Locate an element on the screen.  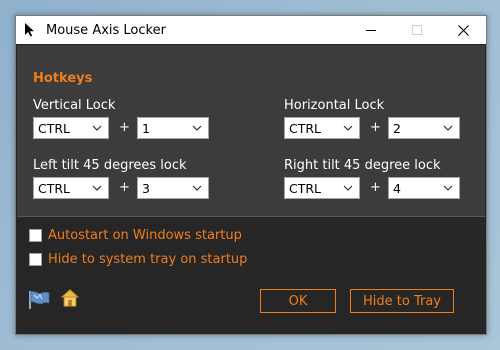
hide-tray-label: Hide to system tray on startup is located at coordinates (147, 259).